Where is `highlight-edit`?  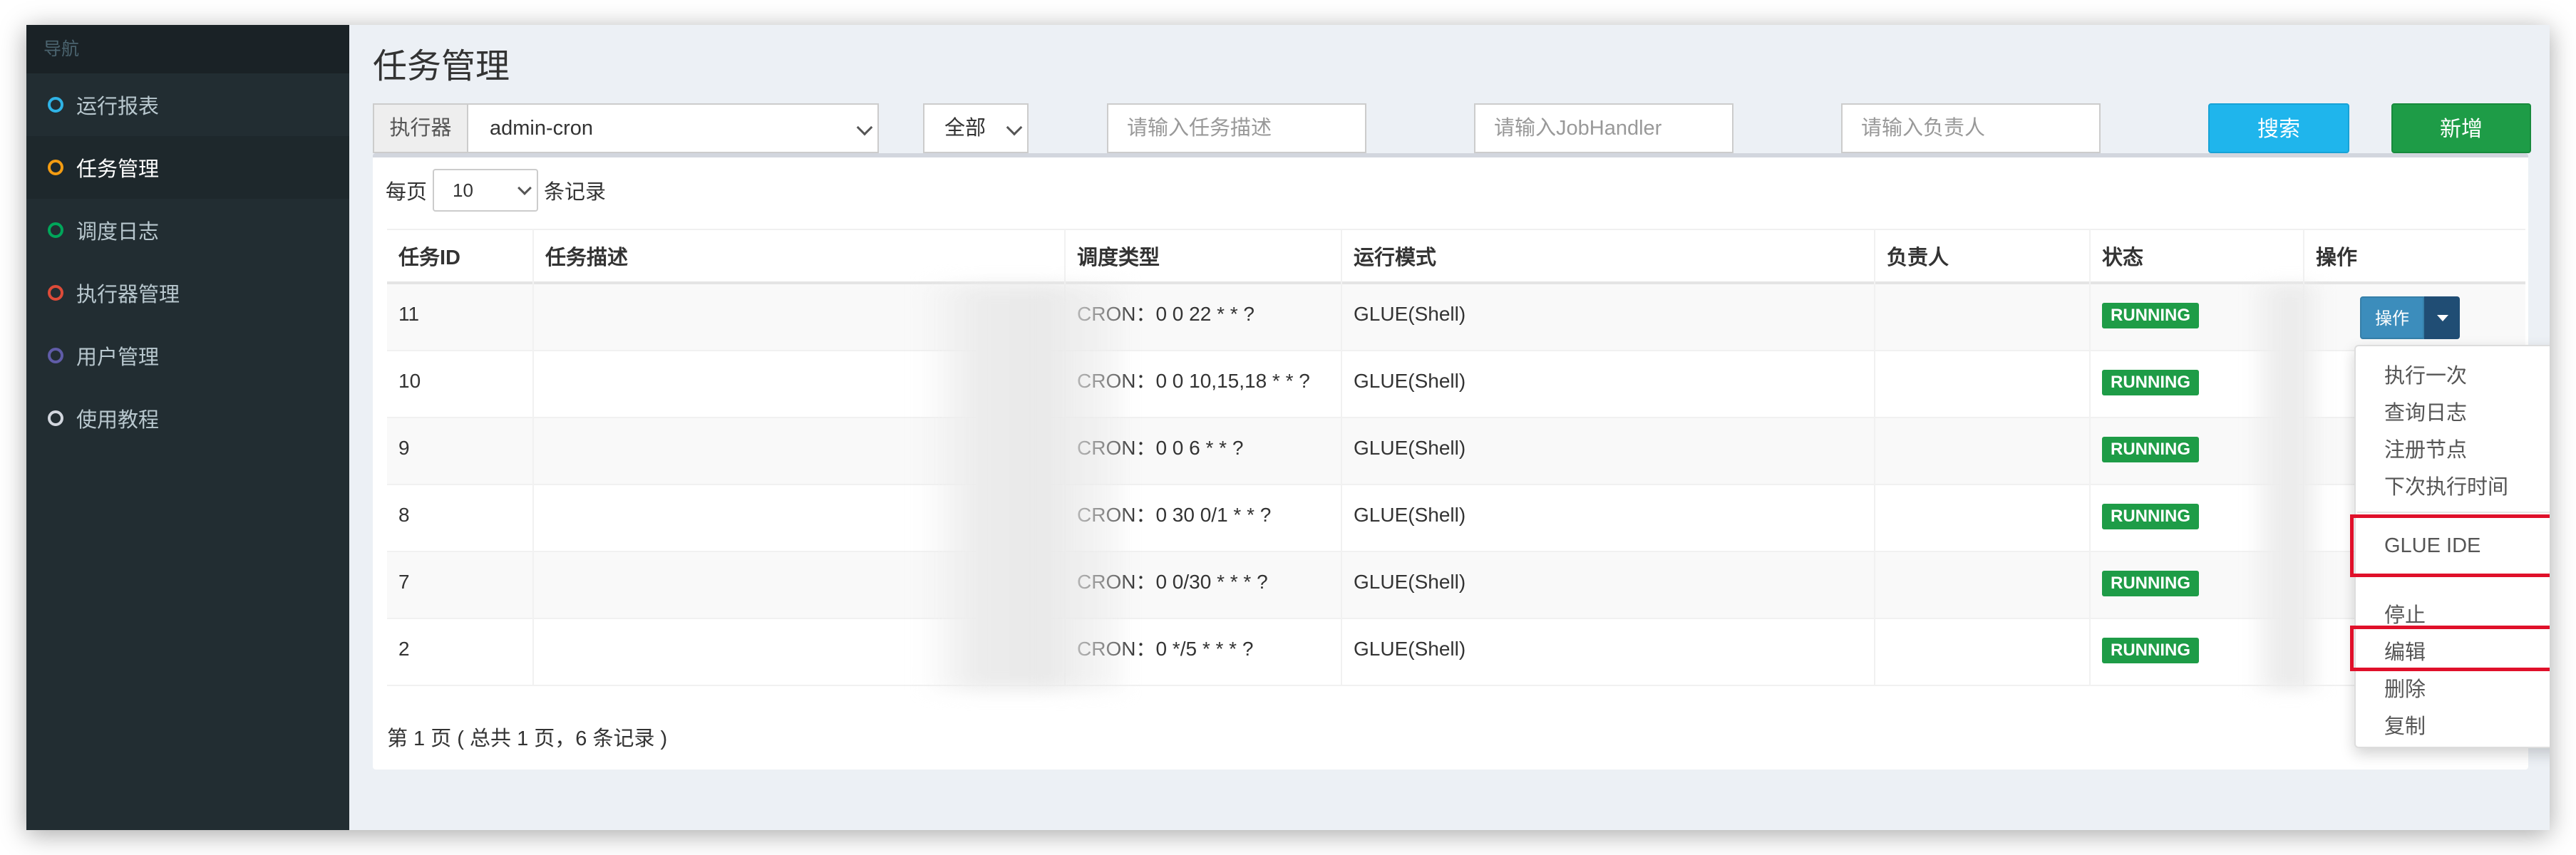
highlight-edit is located at coordinates (2450, 648).